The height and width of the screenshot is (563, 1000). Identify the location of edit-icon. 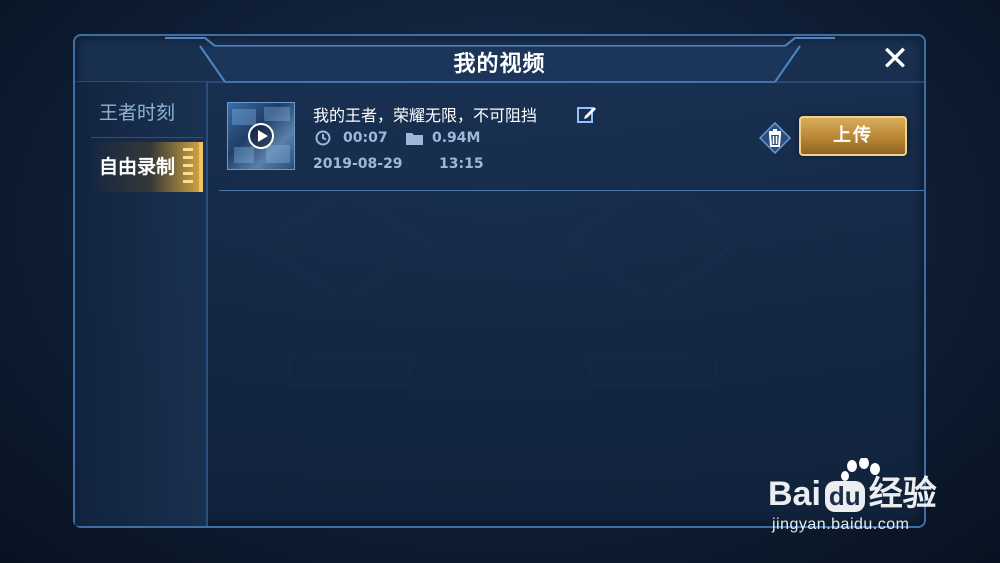
(587, 114).